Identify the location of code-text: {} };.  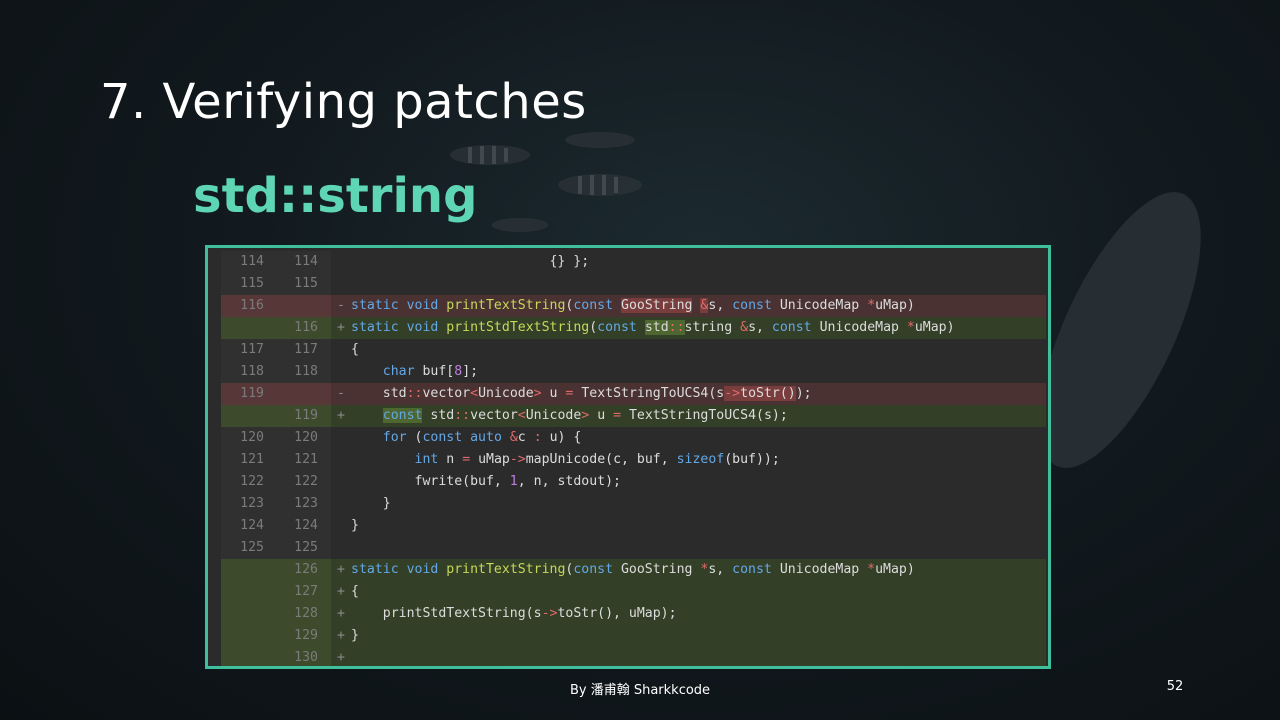
(470, 262).